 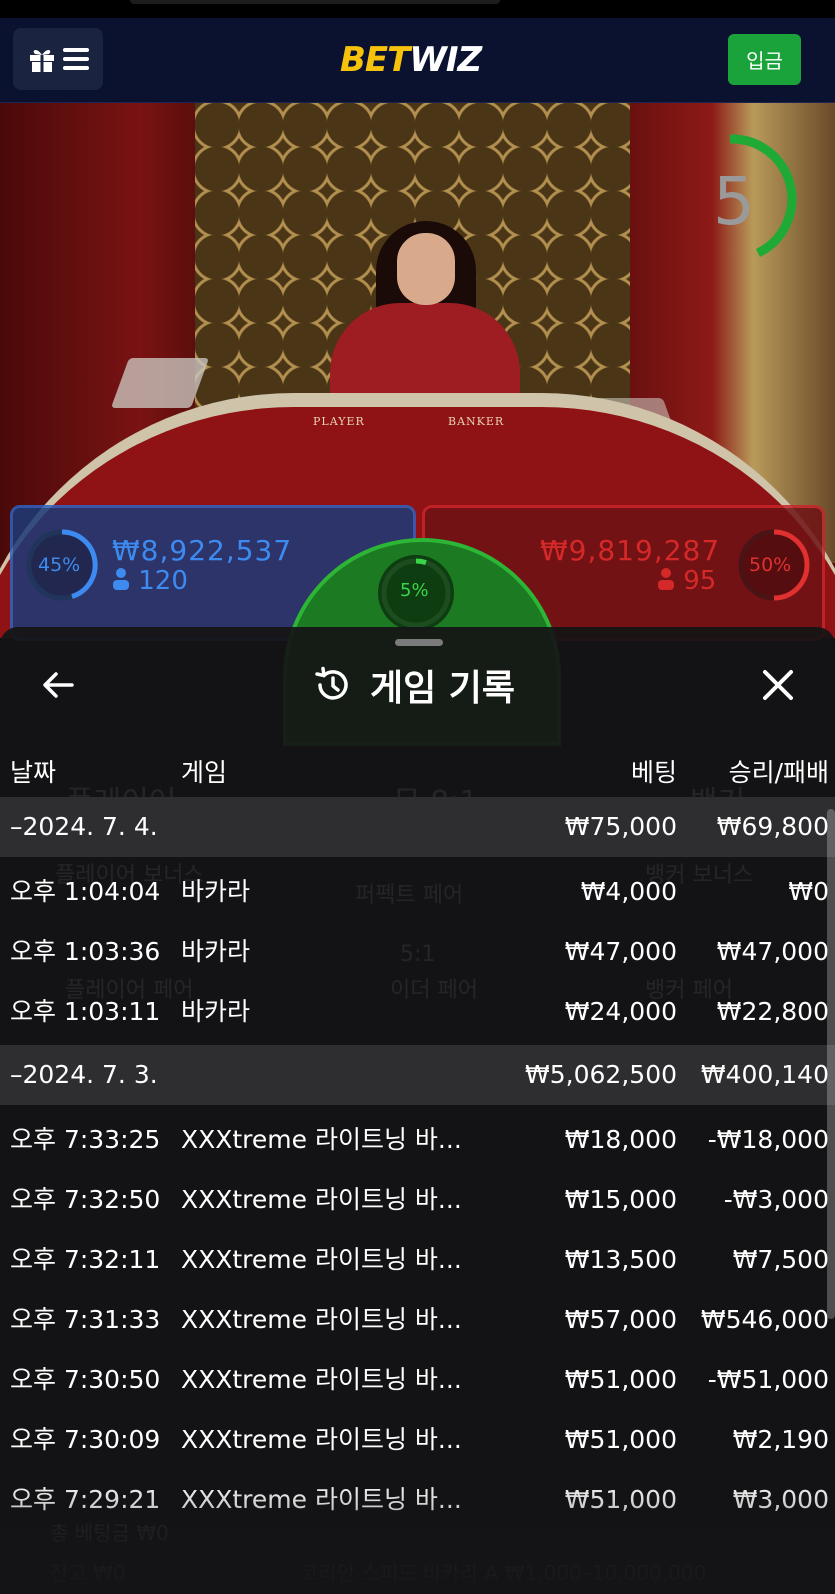 What do you see at coordinates (620, 951) in the screenshot?
I see `row-bet: ₩47,000` at bounding box center [620, 951].